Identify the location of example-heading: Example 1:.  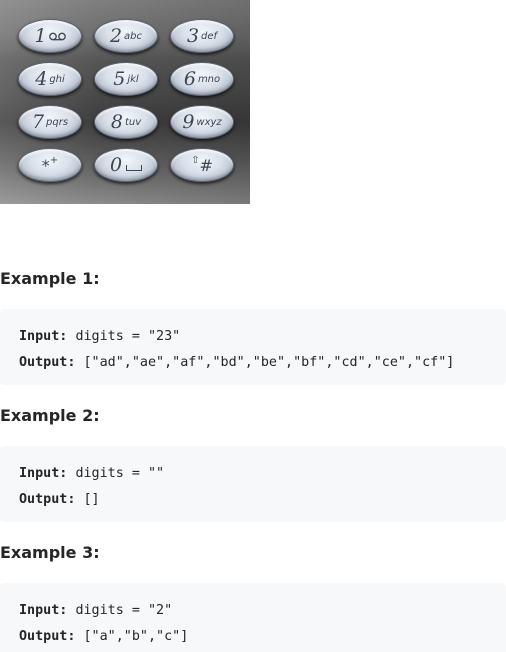
(50, 278).